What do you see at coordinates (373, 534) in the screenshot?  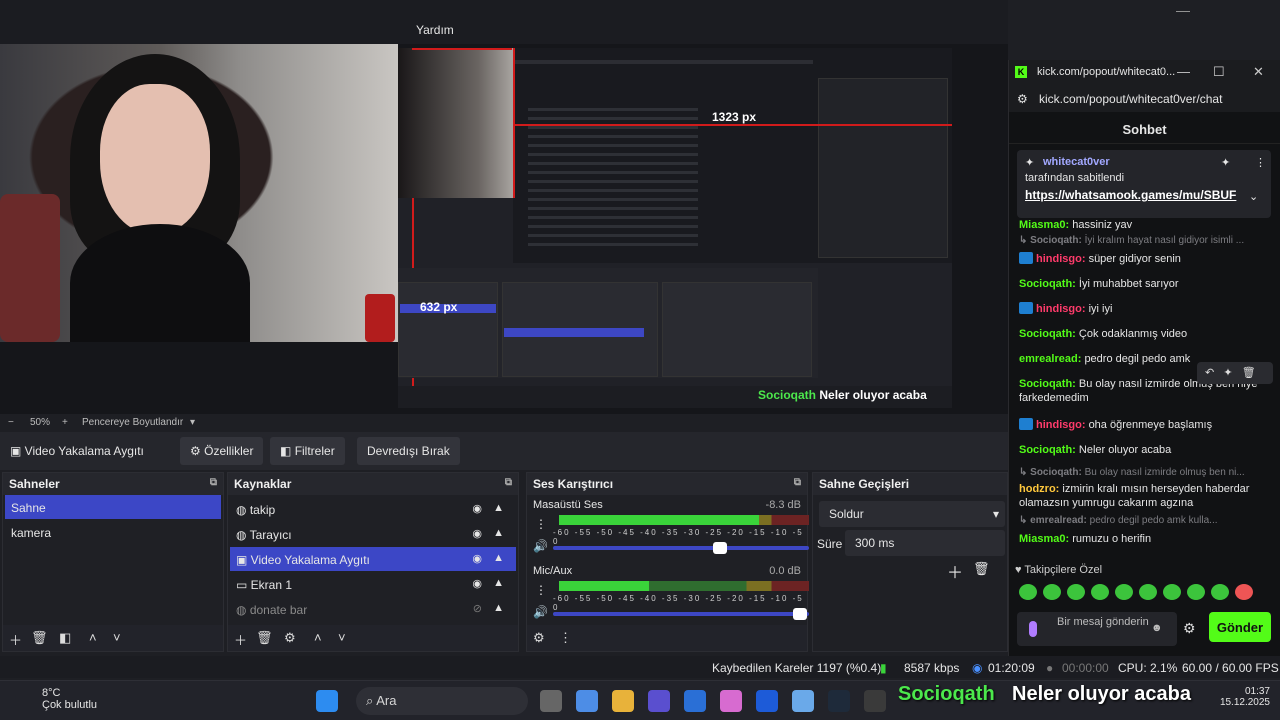 I see `source-item: ◍ Tarayıcı ◉ ▲` at bounding box center [373, 534].